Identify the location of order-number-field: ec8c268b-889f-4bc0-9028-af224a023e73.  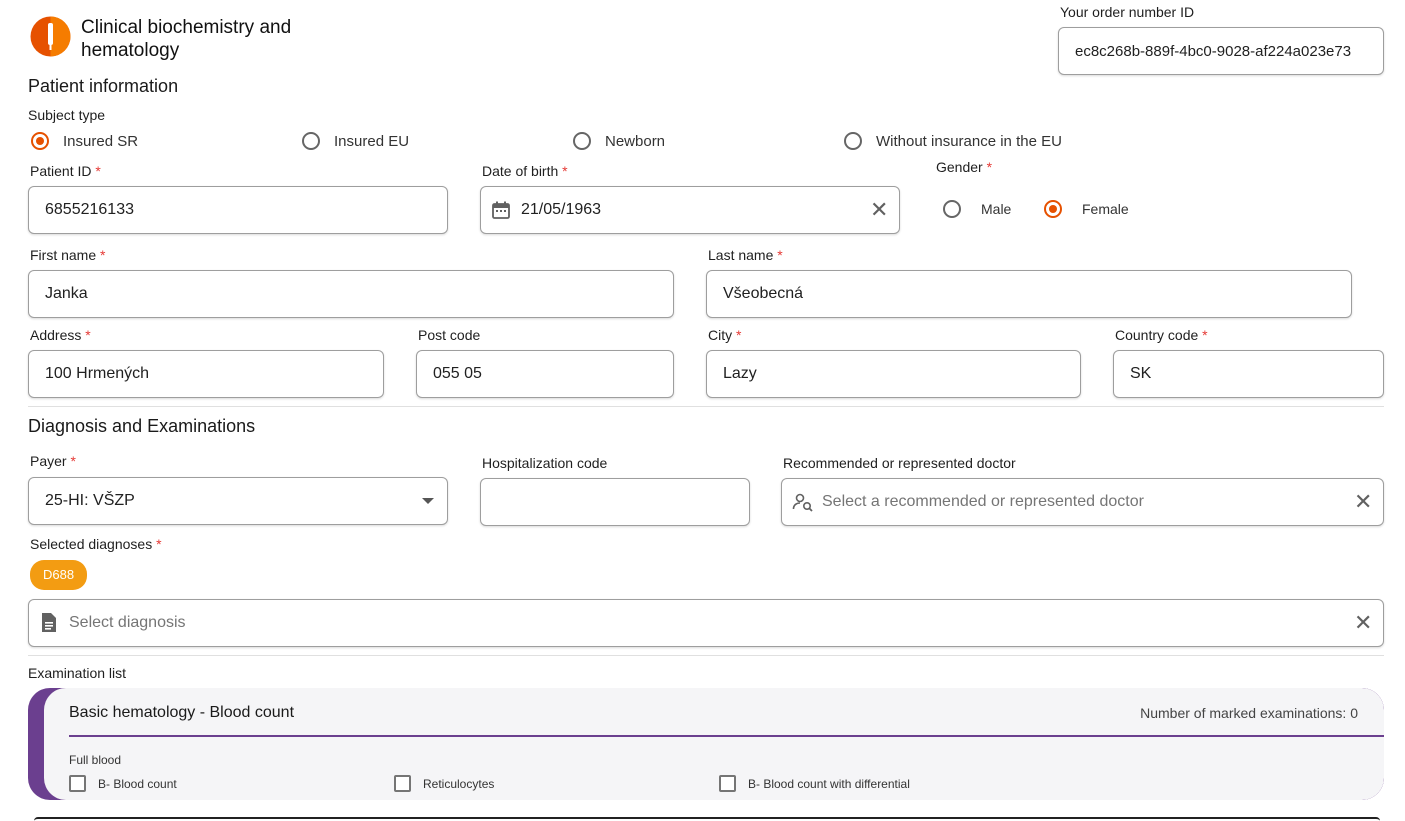
(1221, 51).